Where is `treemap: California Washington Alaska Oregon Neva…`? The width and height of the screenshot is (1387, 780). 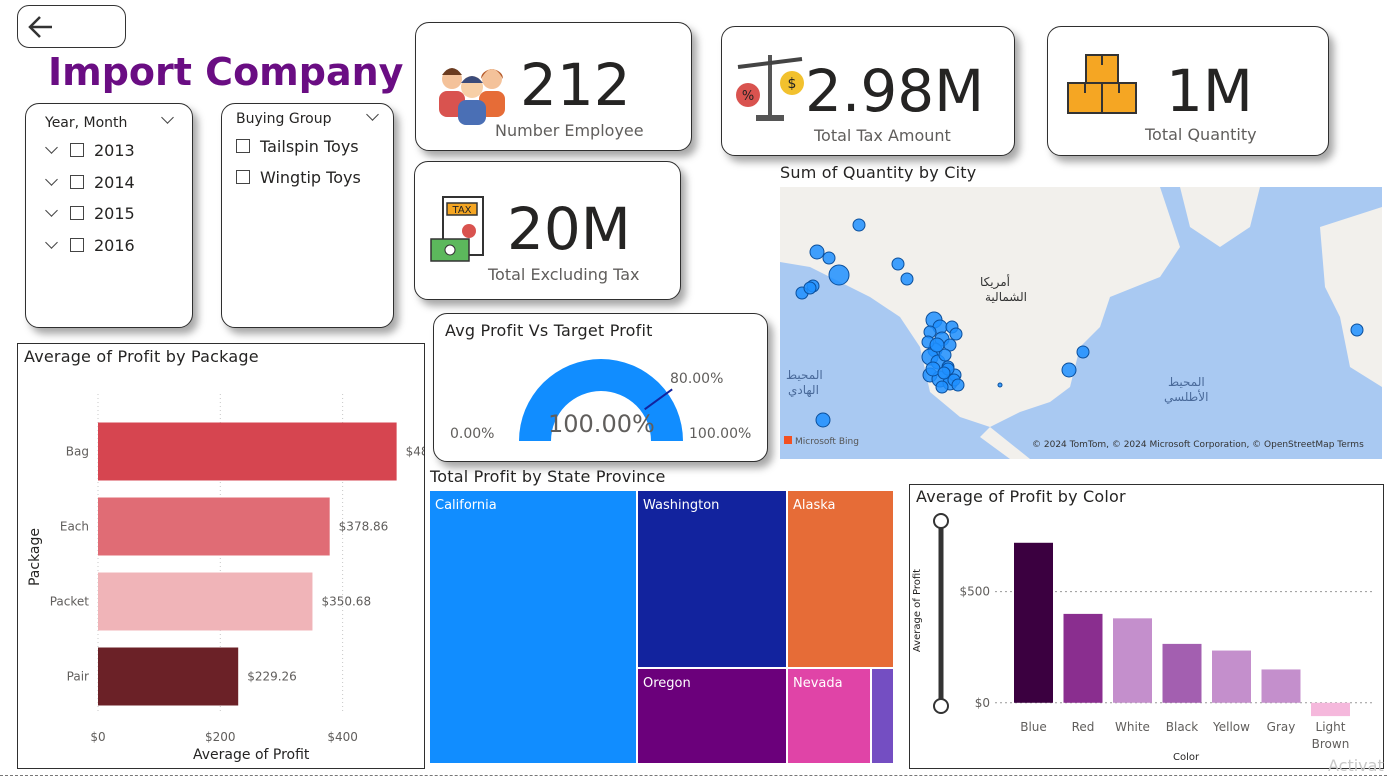
treemap: California Washington Alaska Oregon Neva… is located at coordinates (661, 627).